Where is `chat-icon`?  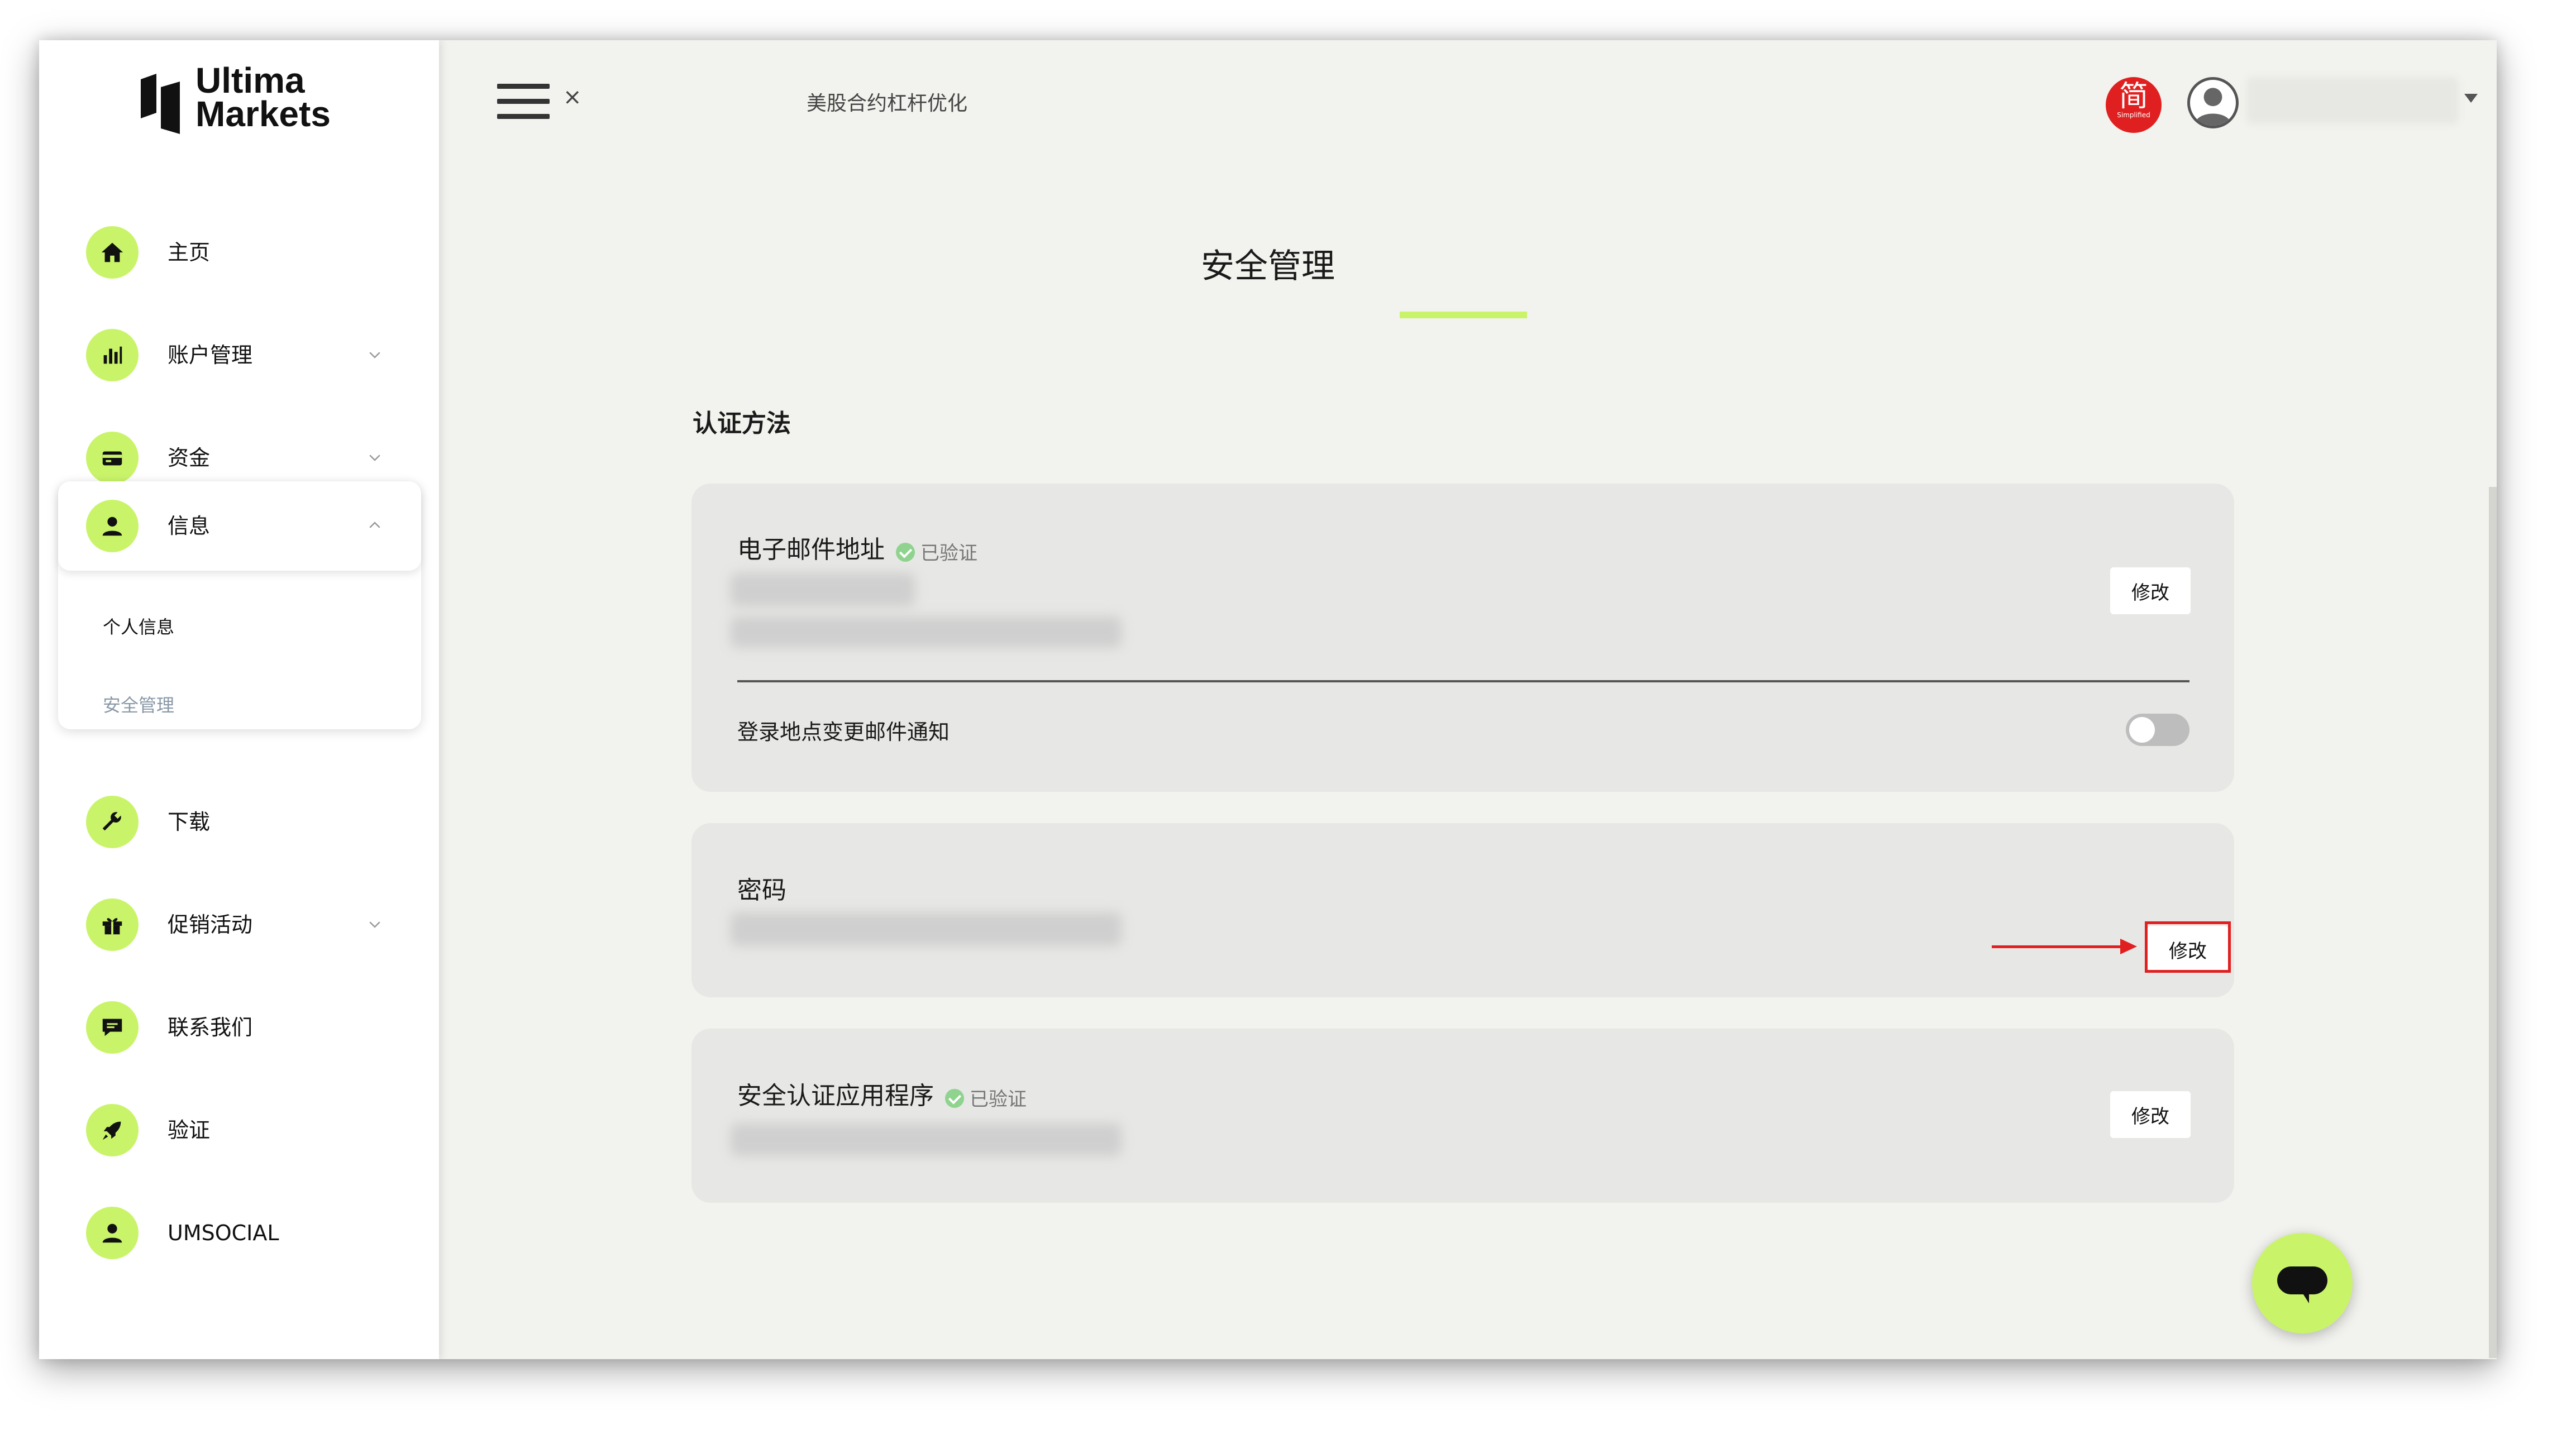
chat-icon is located at coordinates (113, 1027).